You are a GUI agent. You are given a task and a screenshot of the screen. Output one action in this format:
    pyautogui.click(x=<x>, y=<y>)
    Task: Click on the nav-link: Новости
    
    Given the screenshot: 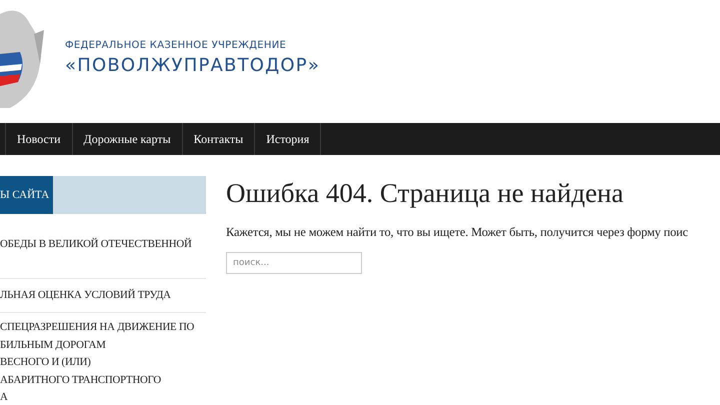 What is the action you would take?
    pyautogui.click(x=39, y=139)
    